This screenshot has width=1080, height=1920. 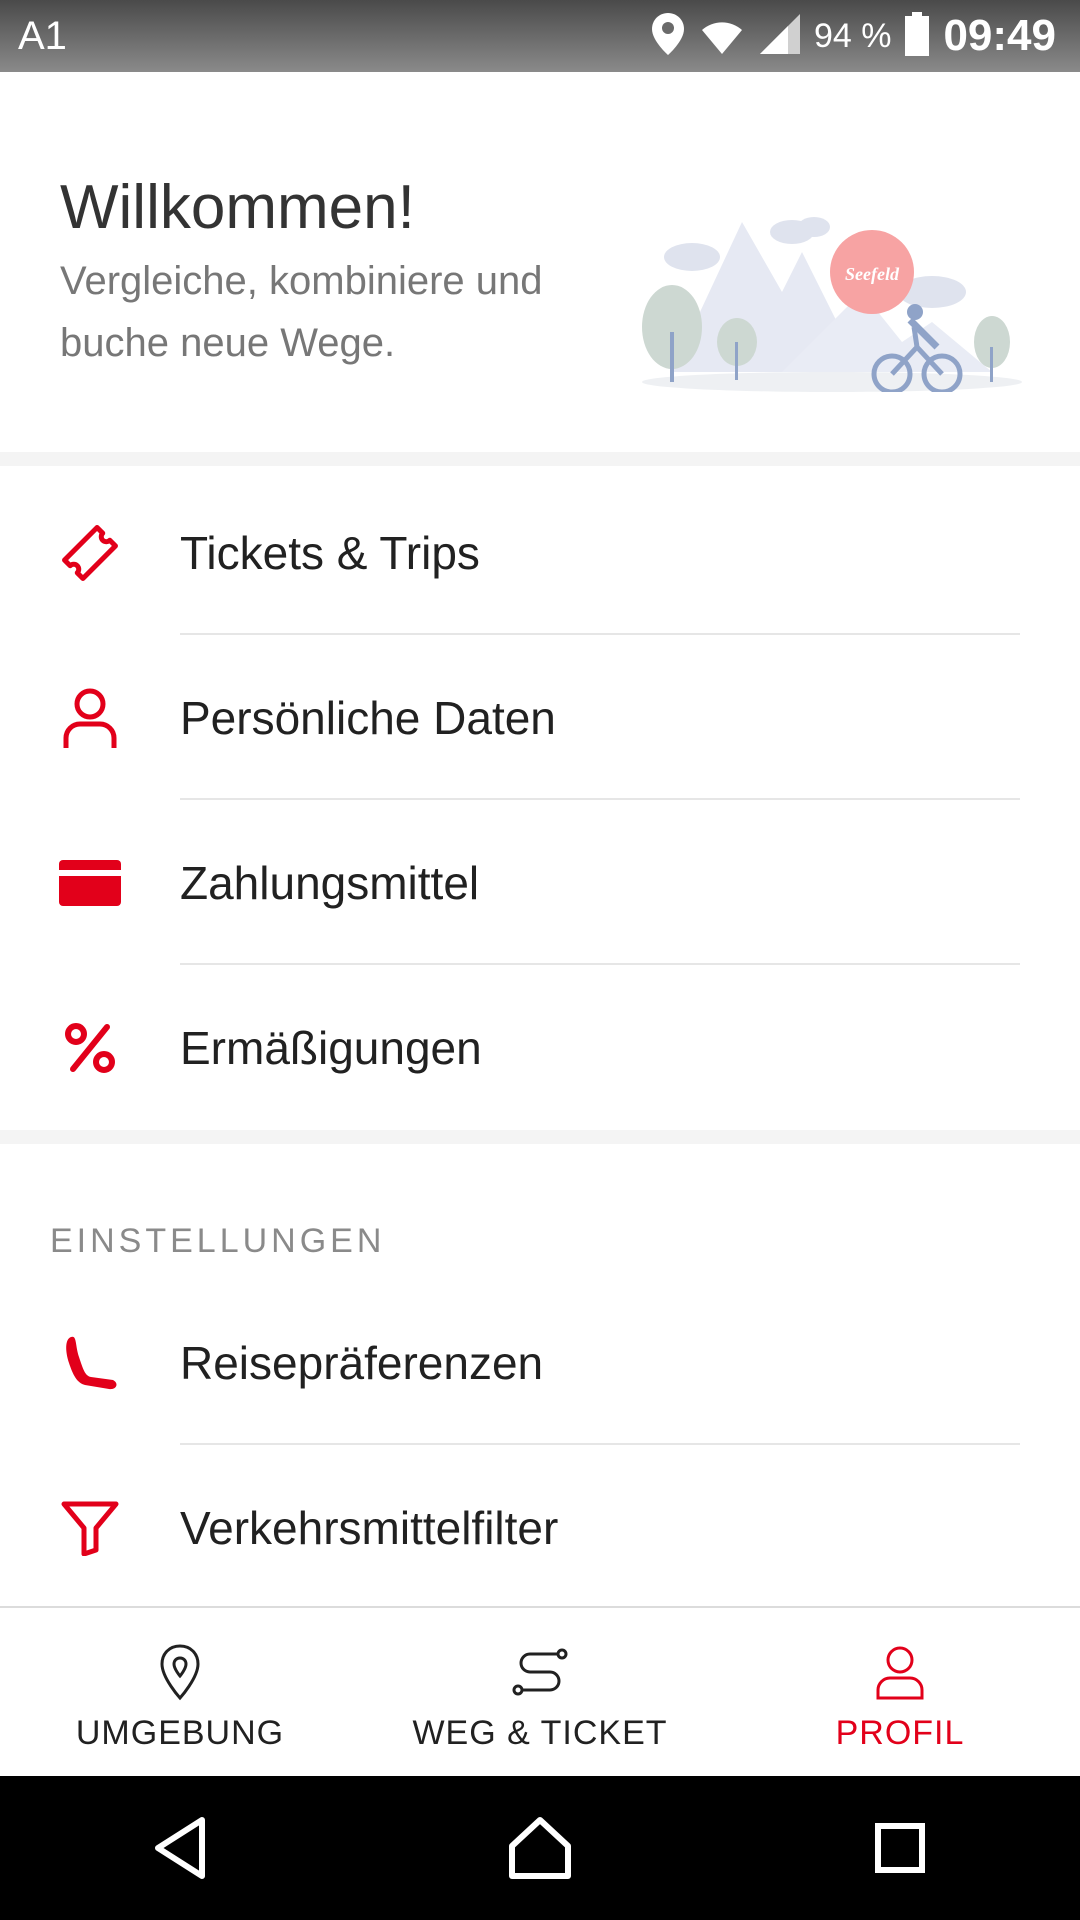 I want to click on menu-item-payment-methods: Zahlungsmittel, so click(x=540, y=882).